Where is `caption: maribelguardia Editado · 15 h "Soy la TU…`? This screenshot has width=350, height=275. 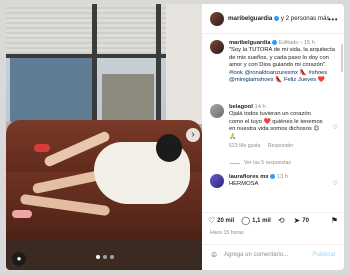 caption: maribelguardia Editado · 15 h "Soy la TU… is located at coordinates (275, 62).